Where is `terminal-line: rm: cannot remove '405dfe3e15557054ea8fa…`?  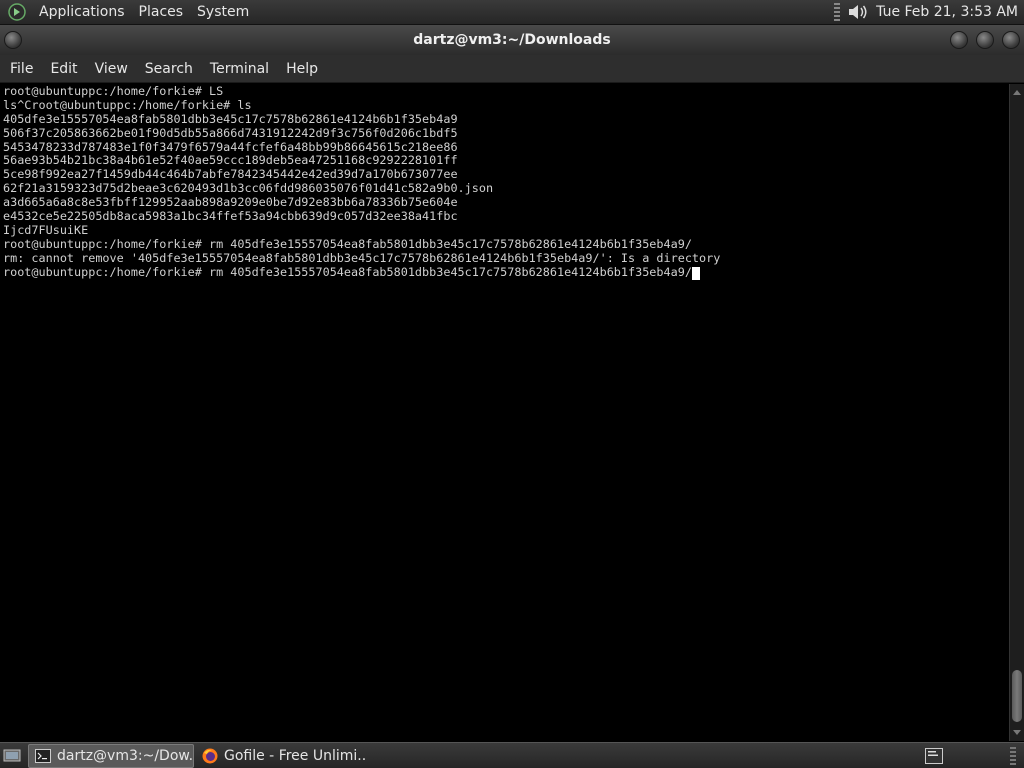 terminal-line: rm: cannot remove '405dfe3e15557054ea8fa… is located at coordinates (362, 257).